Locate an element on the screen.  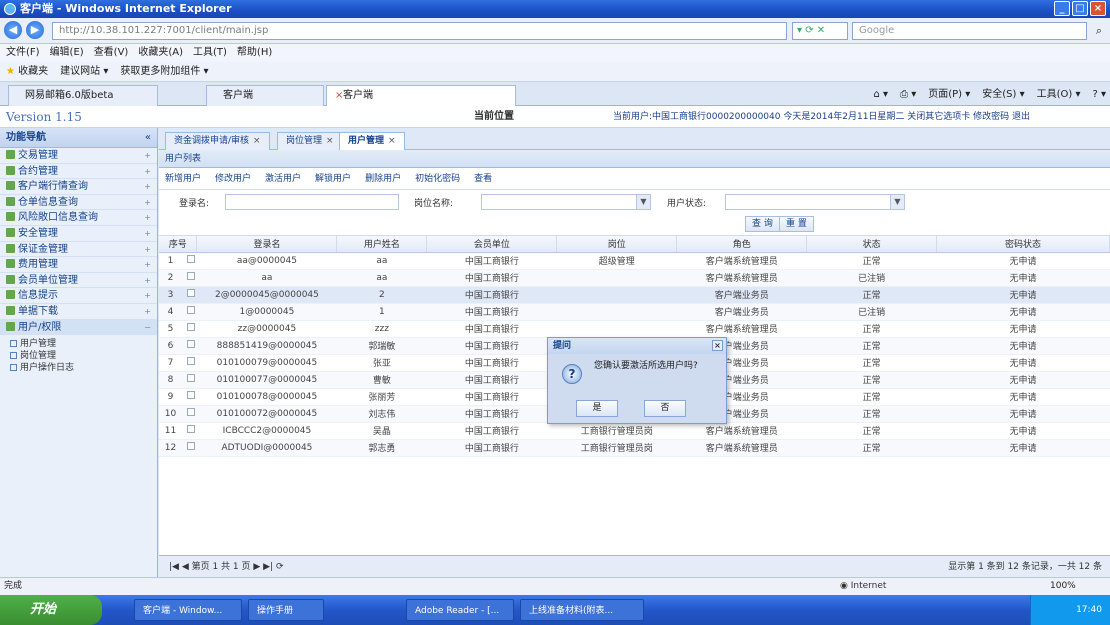
column-header: 登录名 is located at coordinates (267, 244).